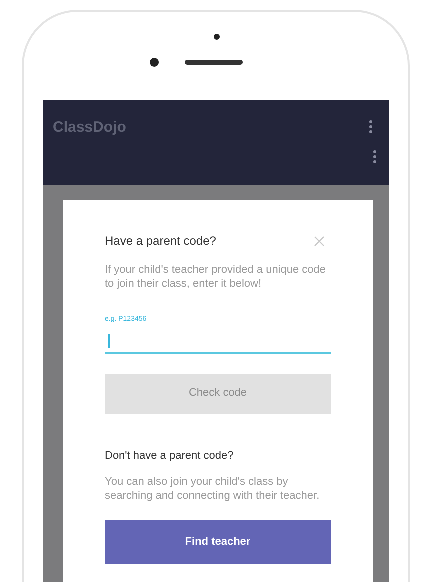 This screenshot has height=582, width=428. What do you see at coordinates (89, 129) in the screenshot?
I see `app-title: ClassDojo` at bounding box center [89, 129].